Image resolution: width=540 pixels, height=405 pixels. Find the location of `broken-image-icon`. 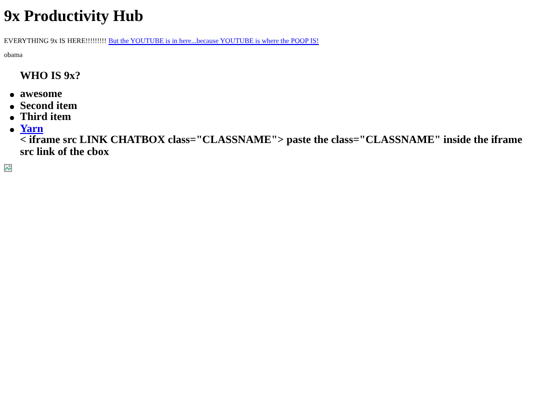

broken-image-icon is located at coordinates (8, 168).